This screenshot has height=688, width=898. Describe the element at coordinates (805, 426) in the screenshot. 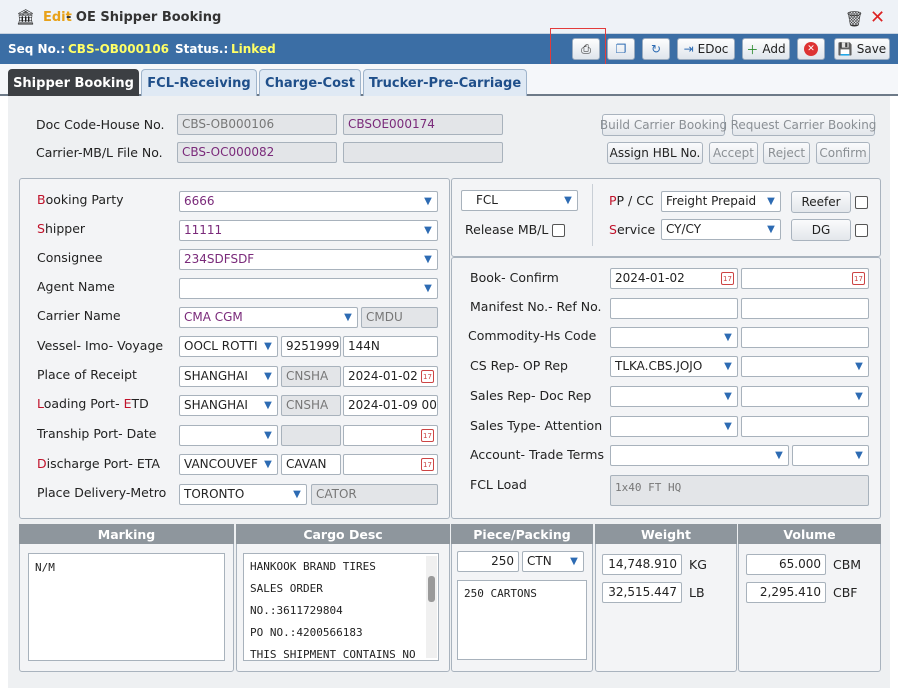

I see `attention-field` at that location.